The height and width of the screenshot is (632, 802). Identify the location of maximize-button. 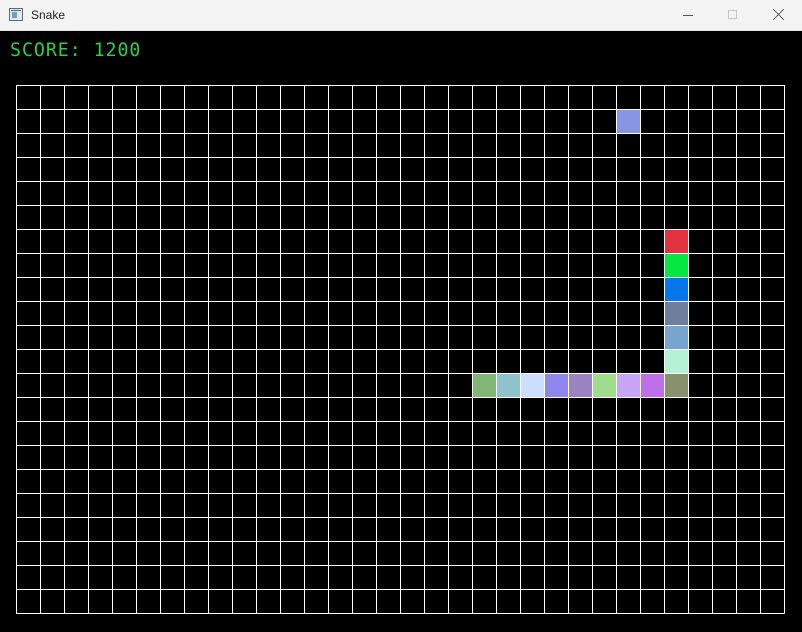
(733, 15).